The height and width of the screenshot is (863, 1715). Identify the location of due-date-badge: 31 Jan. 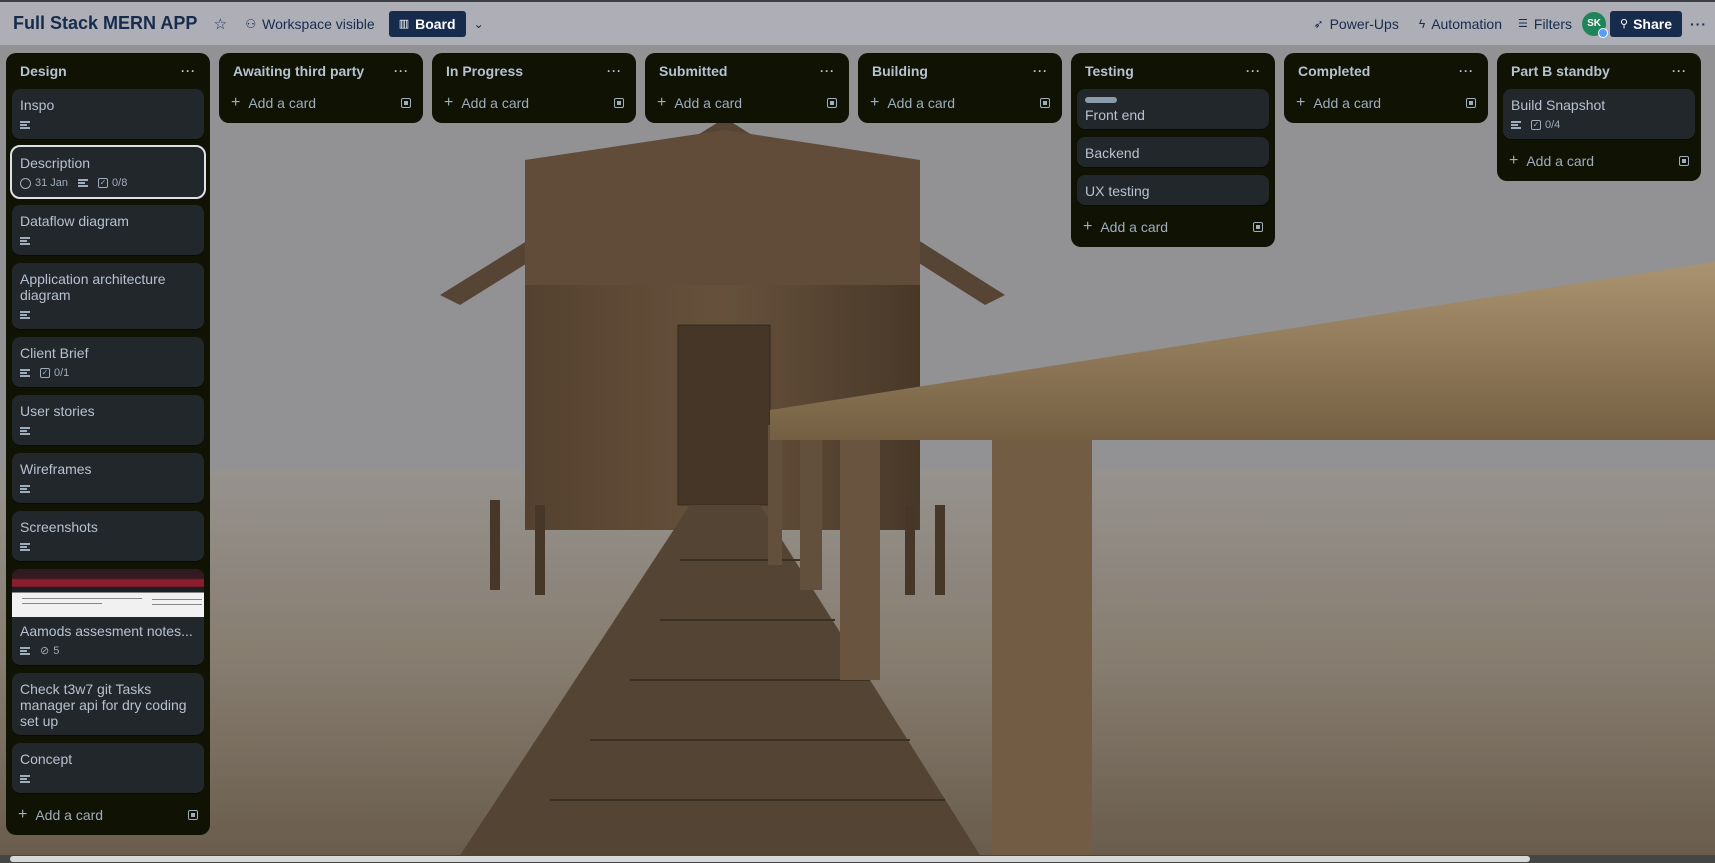
(44, 183).